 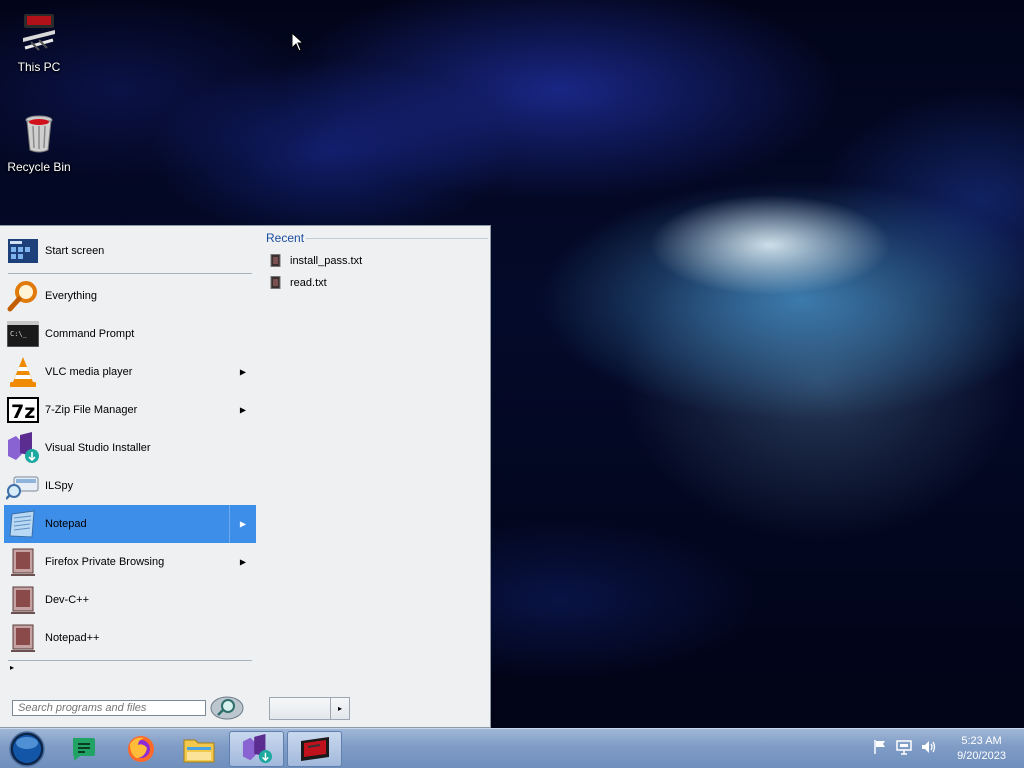 What do you see at coordinates (981, 756) in the screenshot?
I see `clock-date: 9/20/2023` at bounding box center [981, 756].